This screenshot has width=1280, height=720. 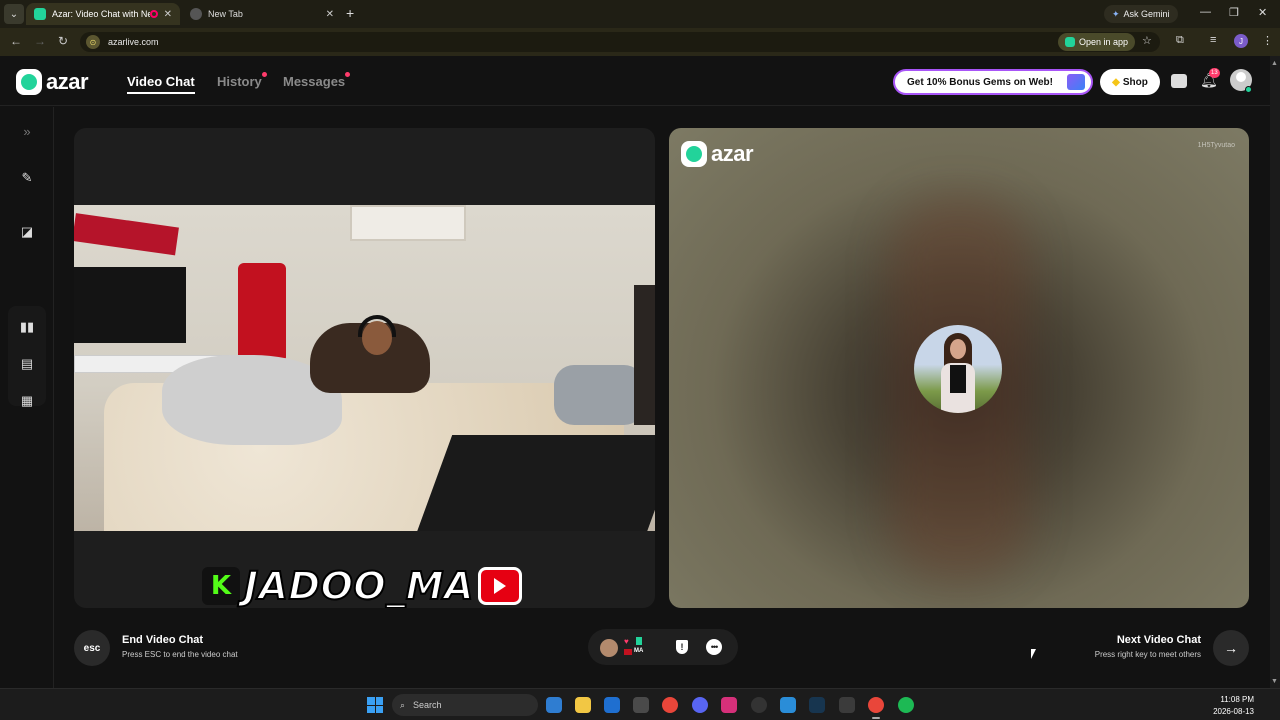 What do you see at coordinates (1267, 40) in the screenshot?
I see `browser-menu-icon: ⋮` at bounding box center [1267, 40].